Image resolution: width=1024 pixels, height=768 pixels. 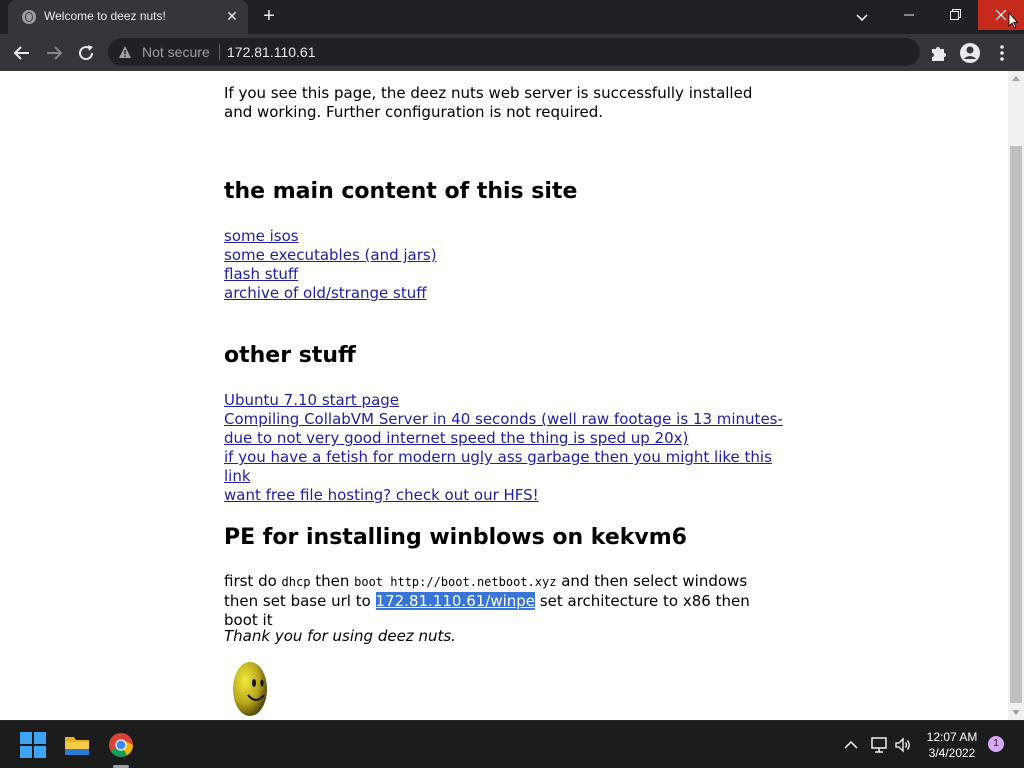 What do you see at coordinates (909, 15) in the screenshot?
I see `minimize-button` at bounding box center [909, 15].